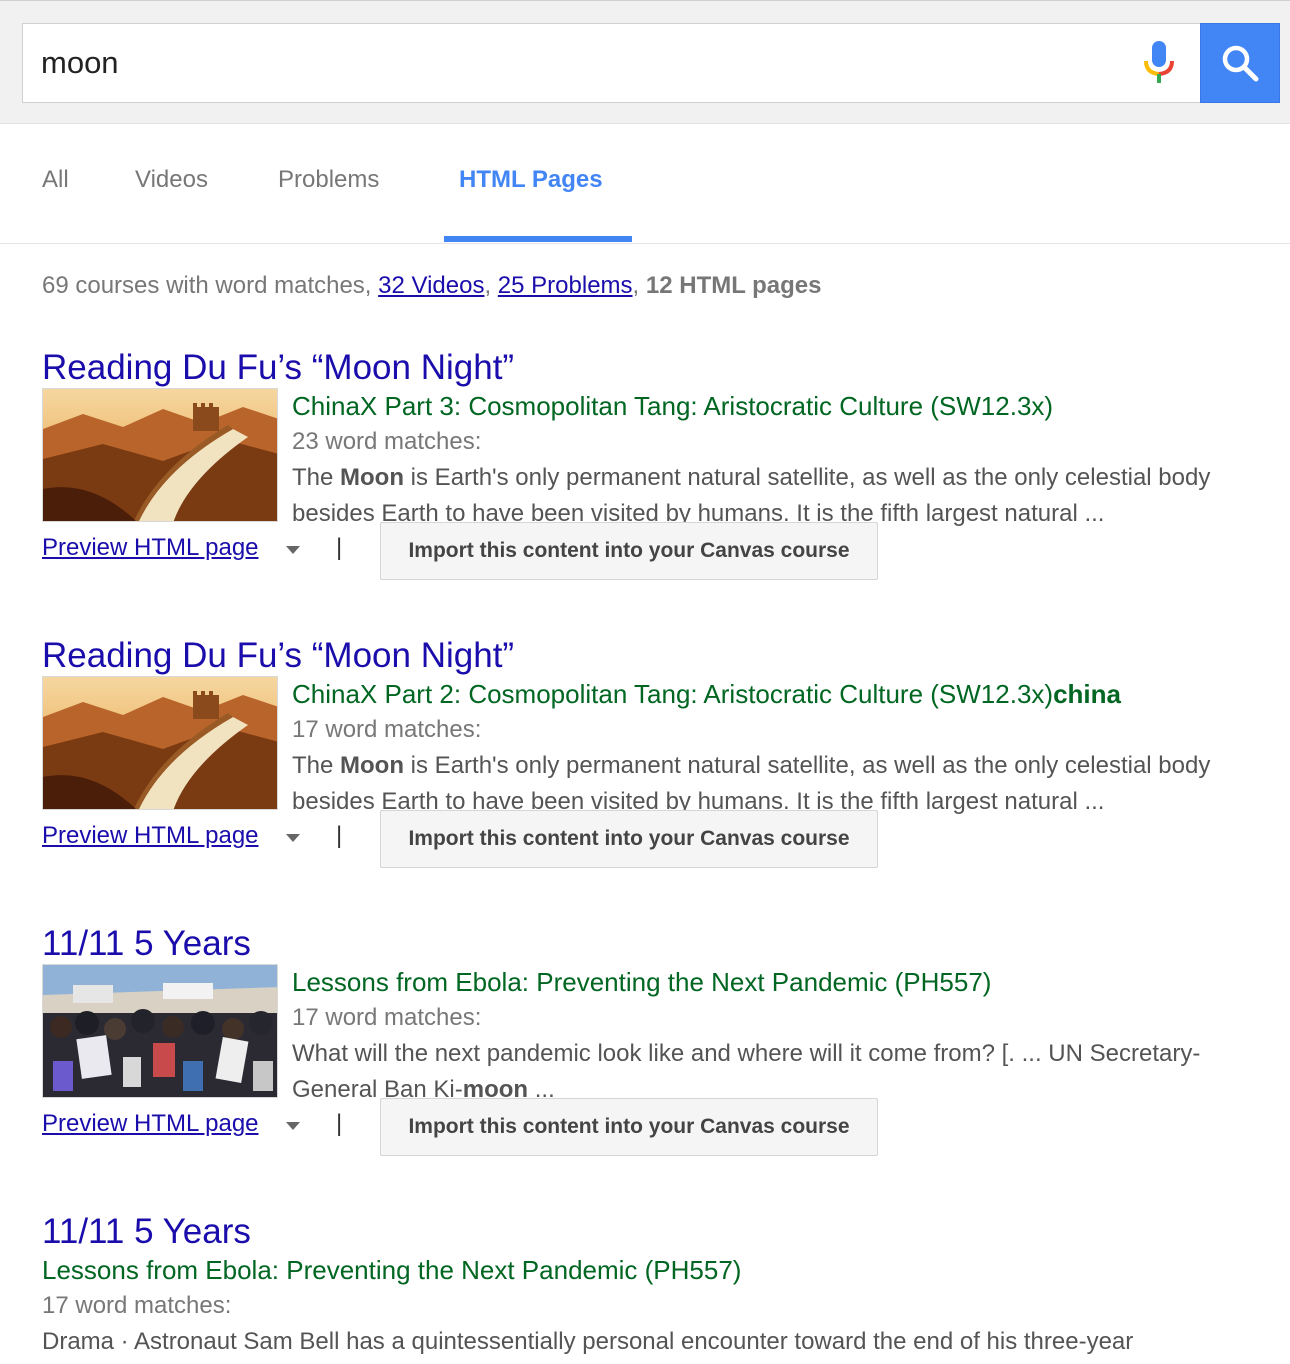 Image resolution: width=1290 pixels, height=1364 pixels. I want to click on tab-videos: Videos, so click(171, 180).